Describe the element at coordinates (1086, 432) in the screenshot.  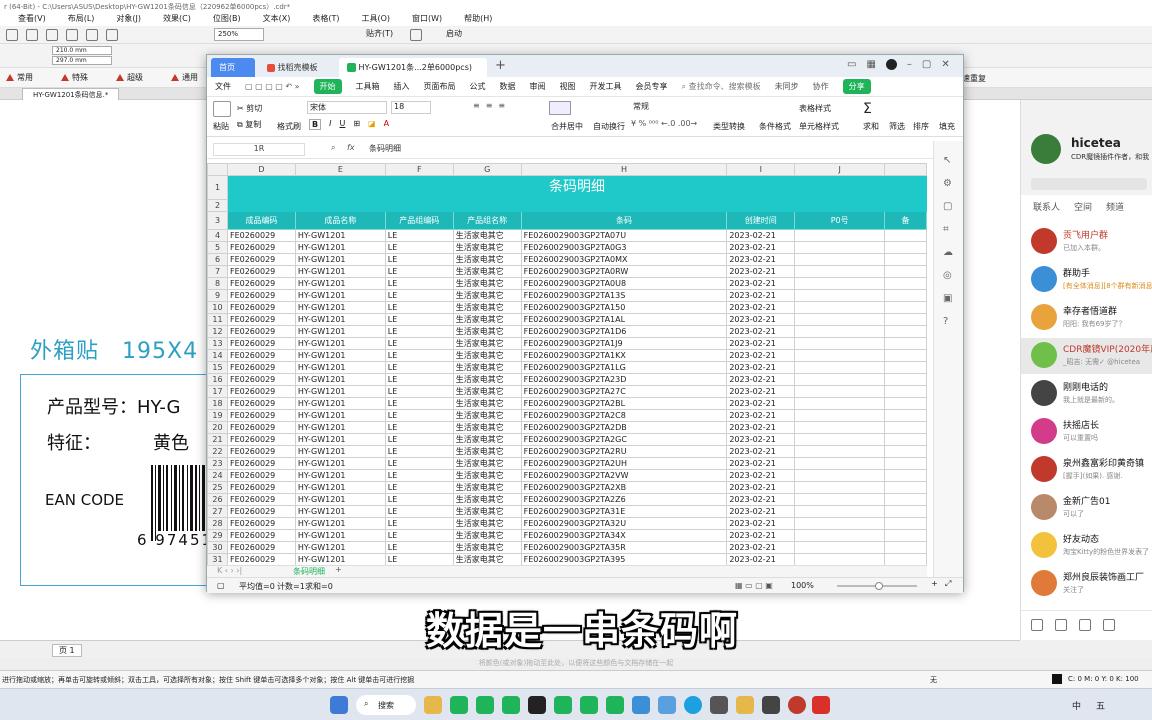
I see `chat-item: 扶摇店长 可以重置吗` at that location.